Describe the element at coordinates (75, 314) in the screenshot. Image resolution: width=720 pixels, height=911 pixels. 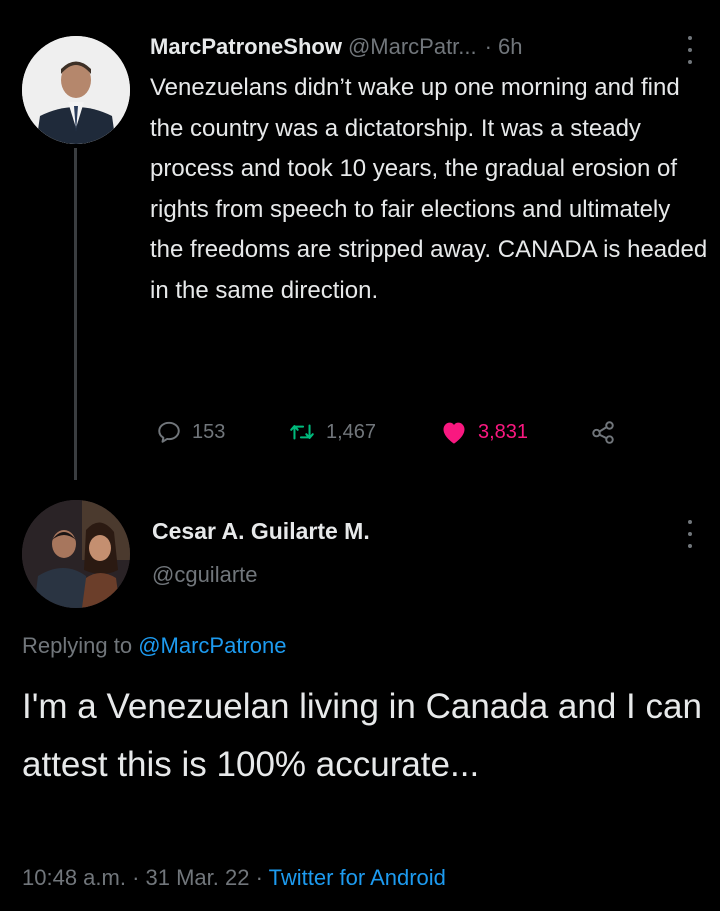
I see `thread-line` at that location.